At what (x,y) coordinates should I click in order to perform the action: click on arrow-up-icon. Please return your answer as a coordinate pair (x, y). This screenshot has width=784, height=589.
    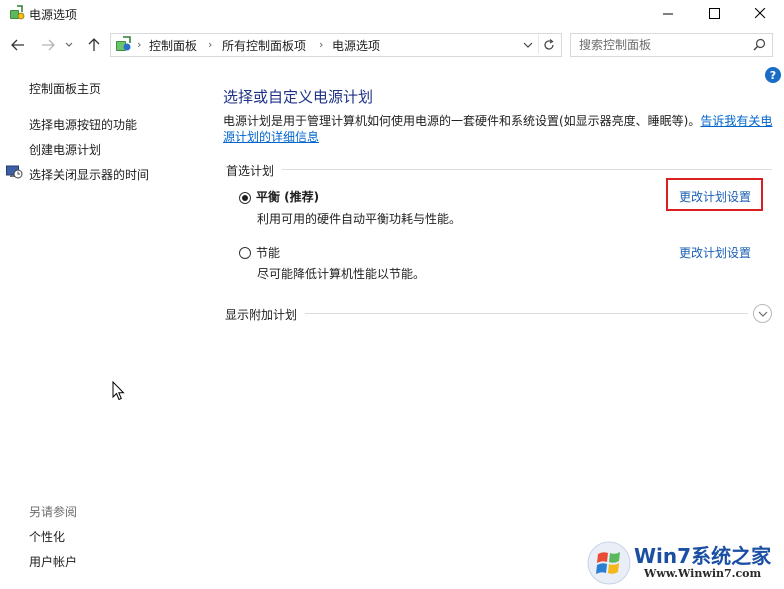
    Looking at the image, I should click on (94, 44).